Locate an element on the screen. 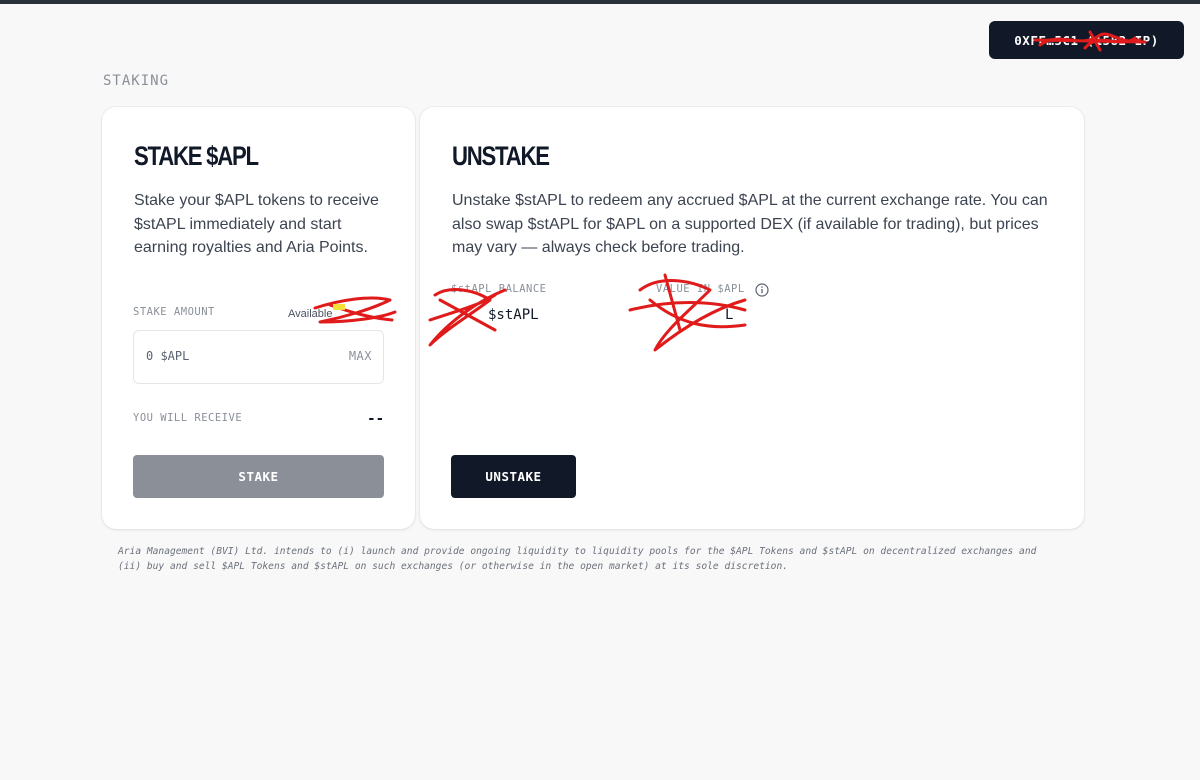 The width and height of the screenshot is (1200, 780). unstake-button: UNSTAKE is located at coordinates (513, 476).